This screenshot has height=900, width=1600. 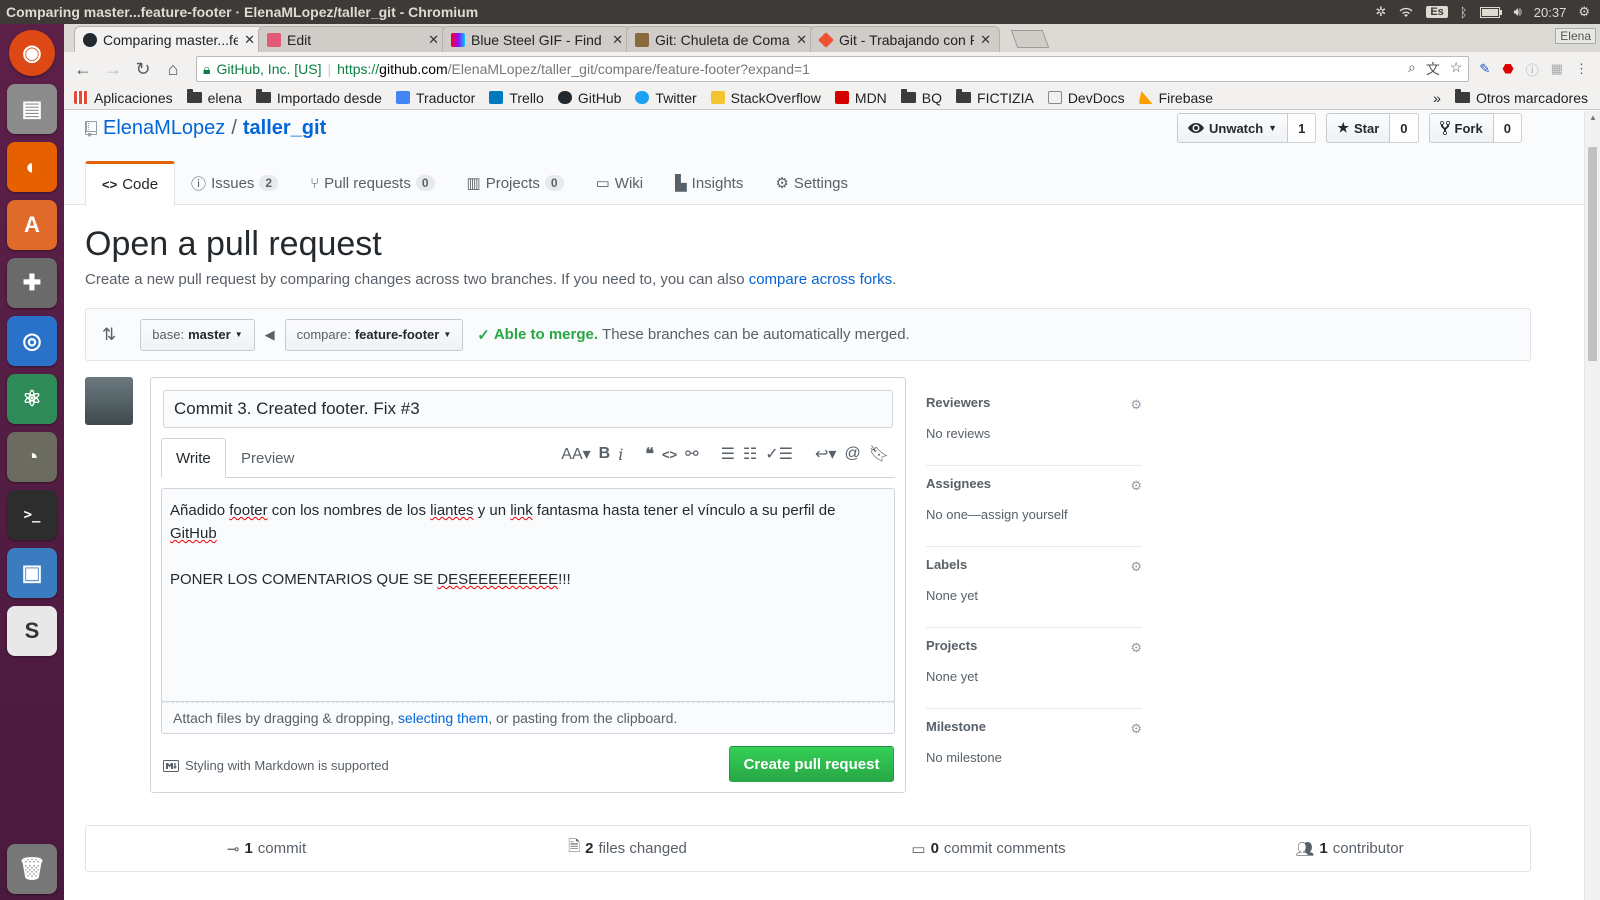 What do you see at coordinates (1532, 69) in the screenshot?
I see `extension-icon: ⓘ` at bounding box center [1532, 69].